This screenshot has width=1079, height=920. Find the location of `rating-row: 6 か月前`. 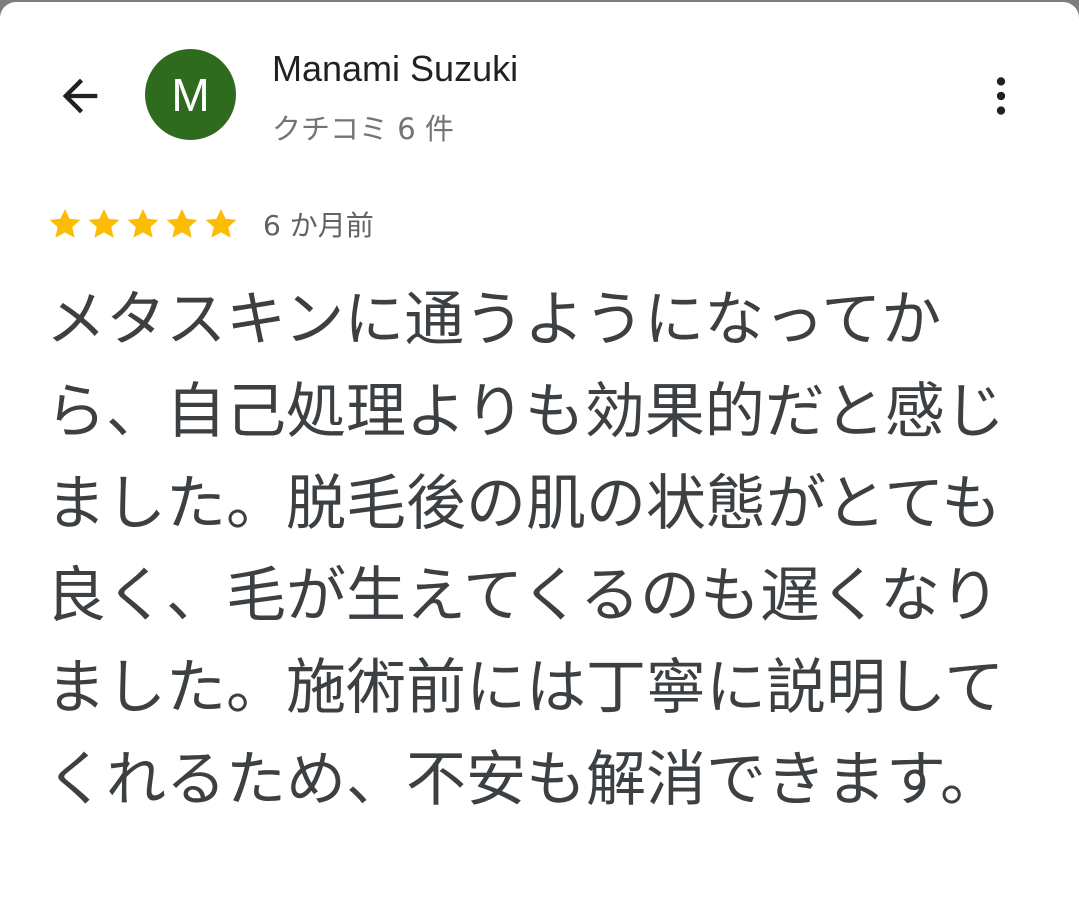

rating-row: 6 か月前 is located at coordinates (210, 224).